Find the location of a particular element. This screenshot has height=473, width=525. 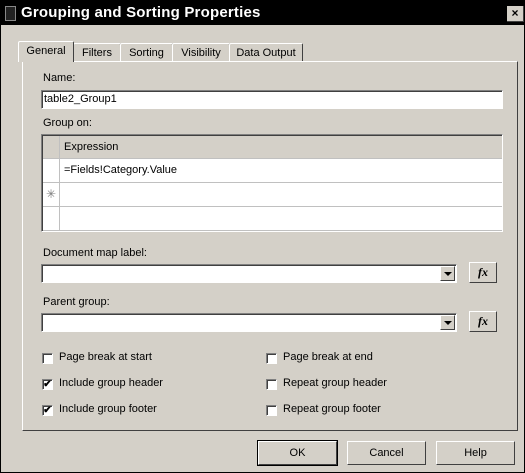

page-break-end-label: Page break at end is located at coordinates (328, 357).